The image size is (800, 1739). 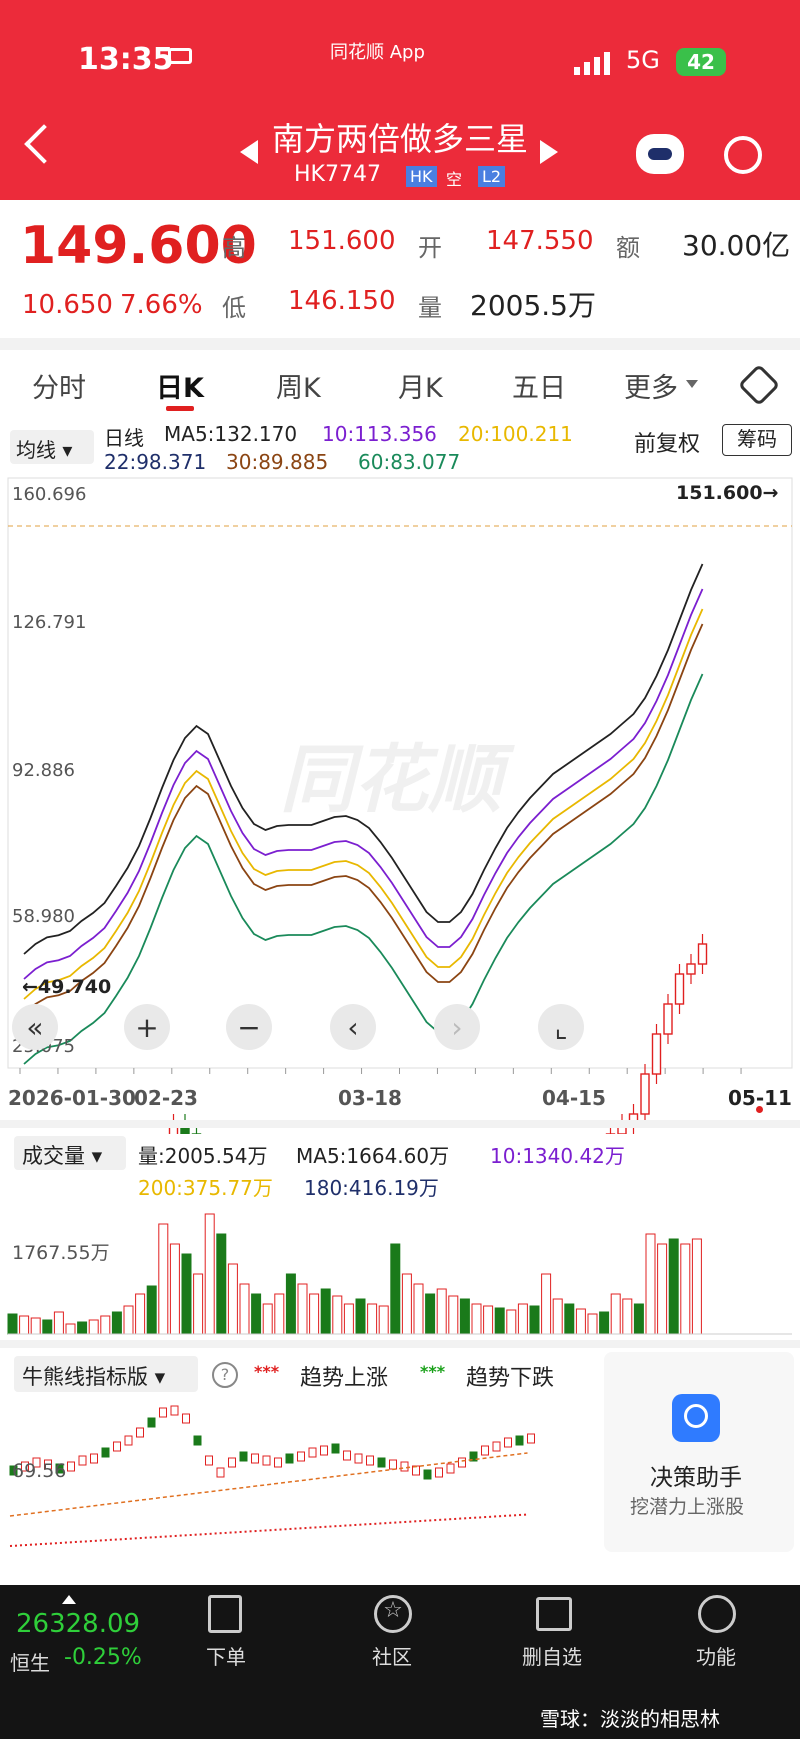 I want to click on tab-weekly-k: 周K, so click(x=298, y=385).